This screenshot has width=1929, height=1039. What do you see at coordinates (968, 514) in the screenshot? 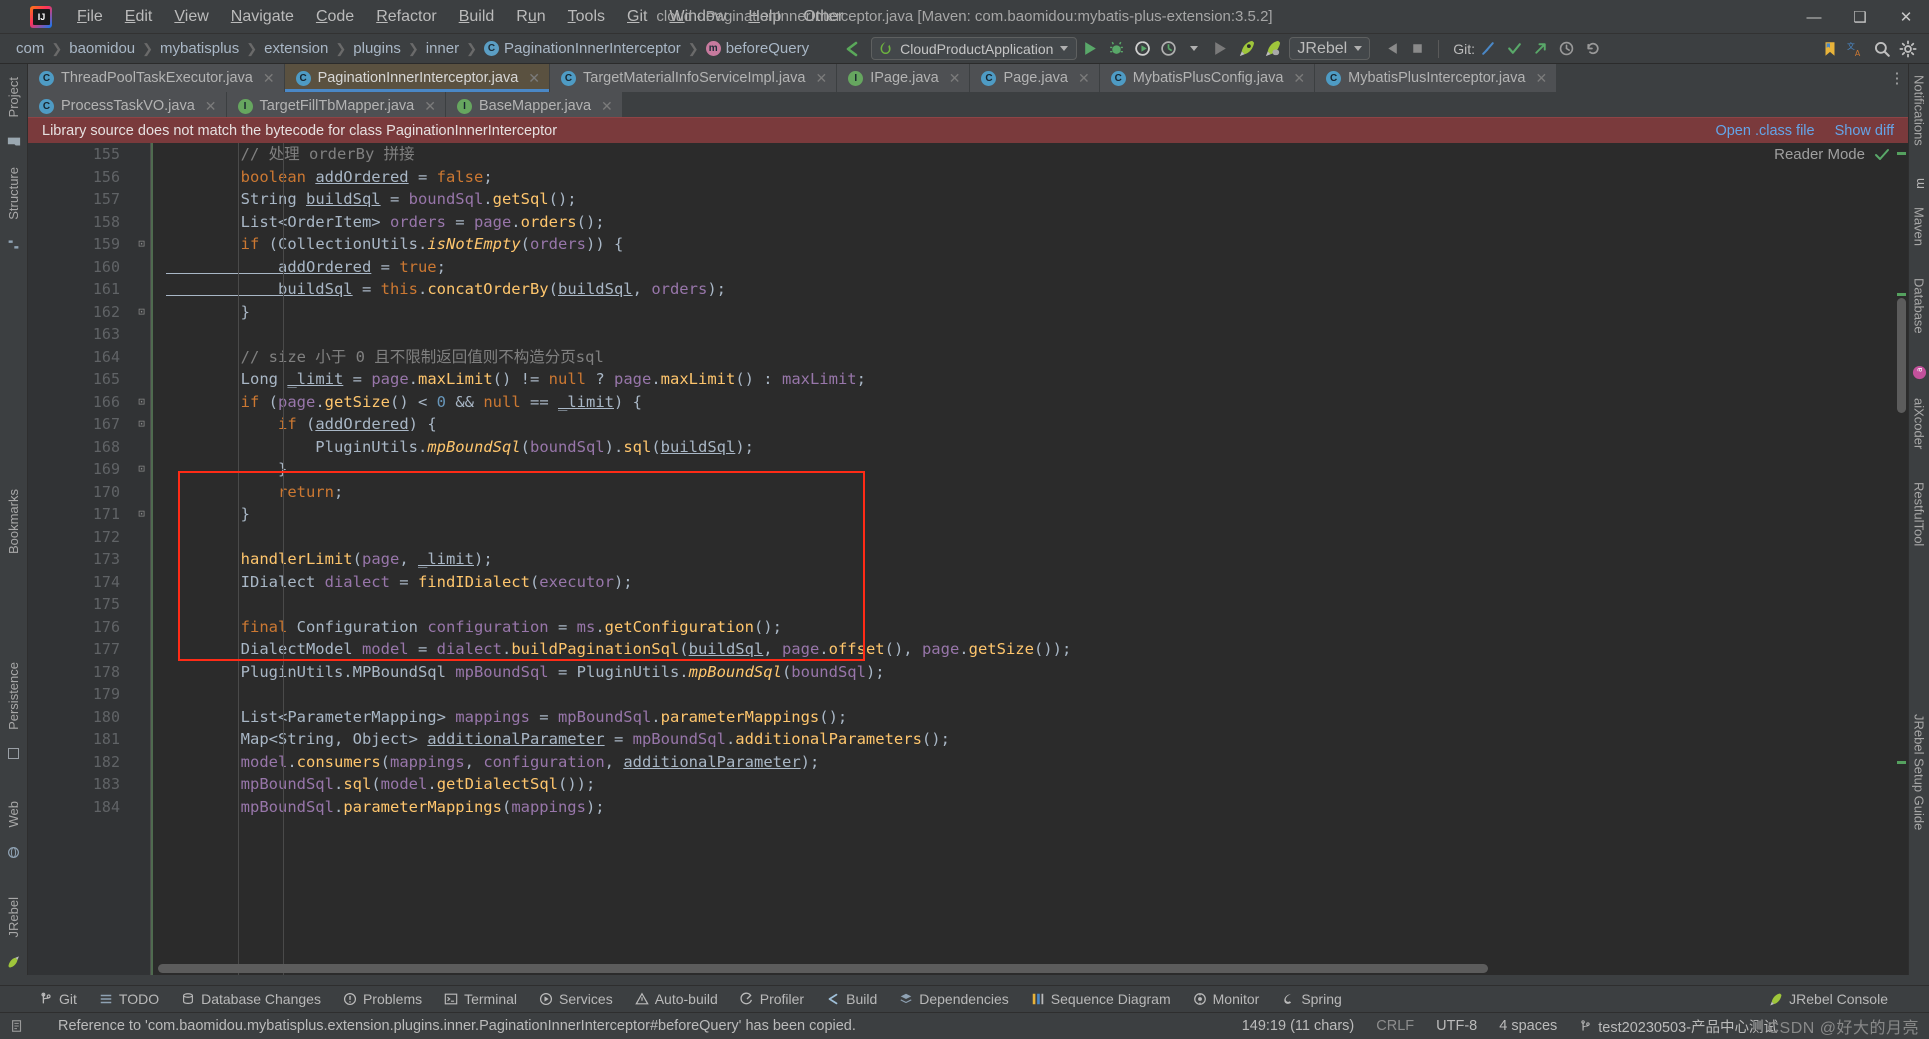
I see `code-line: 171 ⊡ }` at bounding box center [968, 514].